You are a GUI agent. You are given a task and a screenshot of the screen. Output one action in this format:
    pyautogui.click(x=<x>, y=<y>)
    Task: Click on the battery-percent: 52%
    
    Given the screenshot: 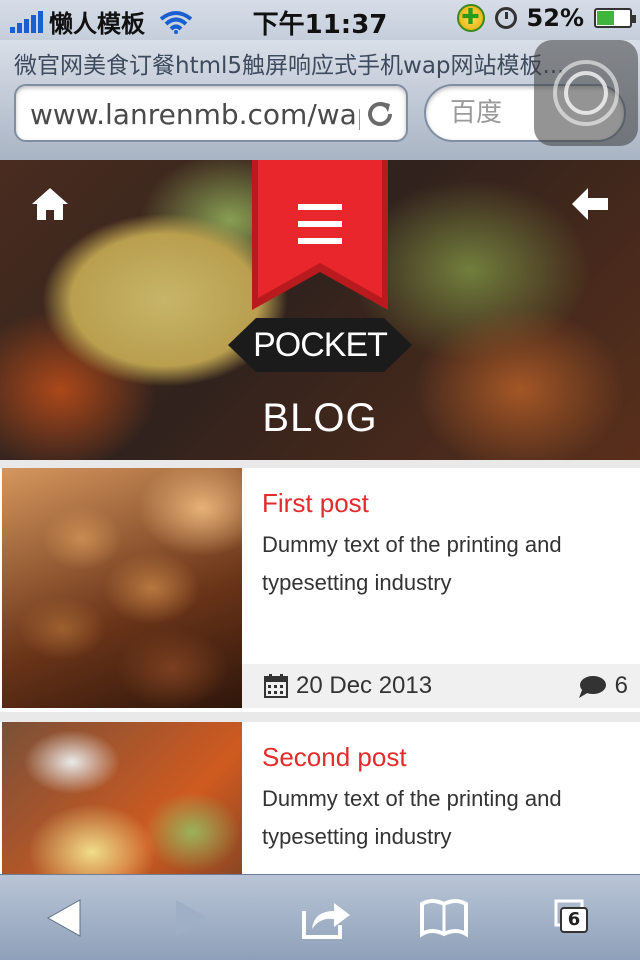 What is the action you would take?
    pyautogui.click(x=555, y=18)
    